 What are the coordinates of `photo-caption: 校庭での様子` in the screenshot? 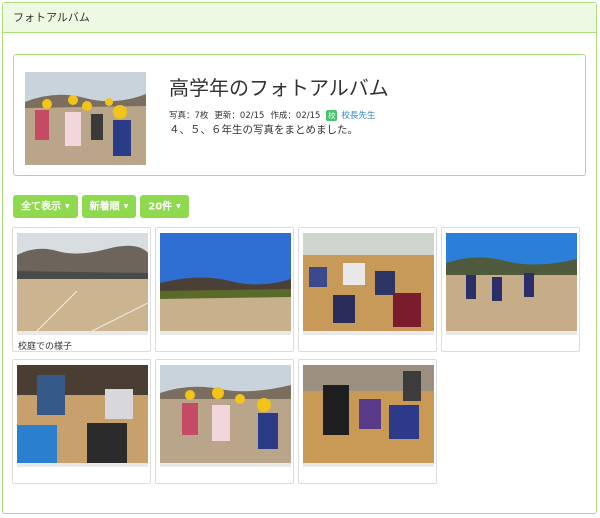 It's located at (45, 347).